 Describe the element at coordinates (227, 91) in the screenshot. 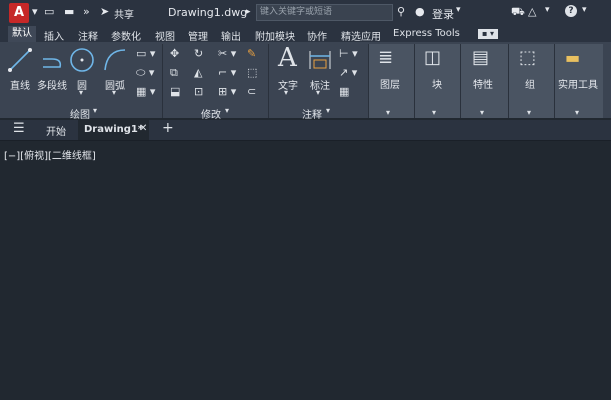

I see `array-icon: ⊞ ▾` at that location.